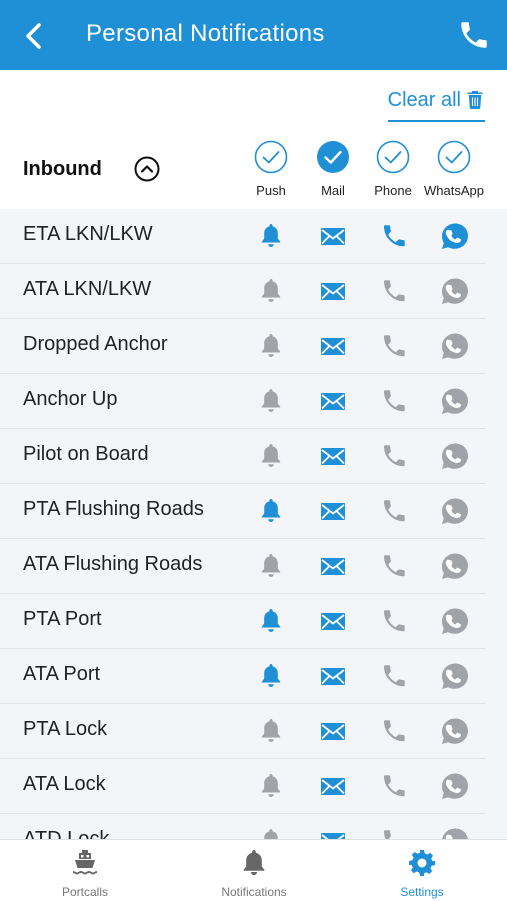 This screenshot has height=901, width=507. I want to click on gear-icon, so click(422, 863).